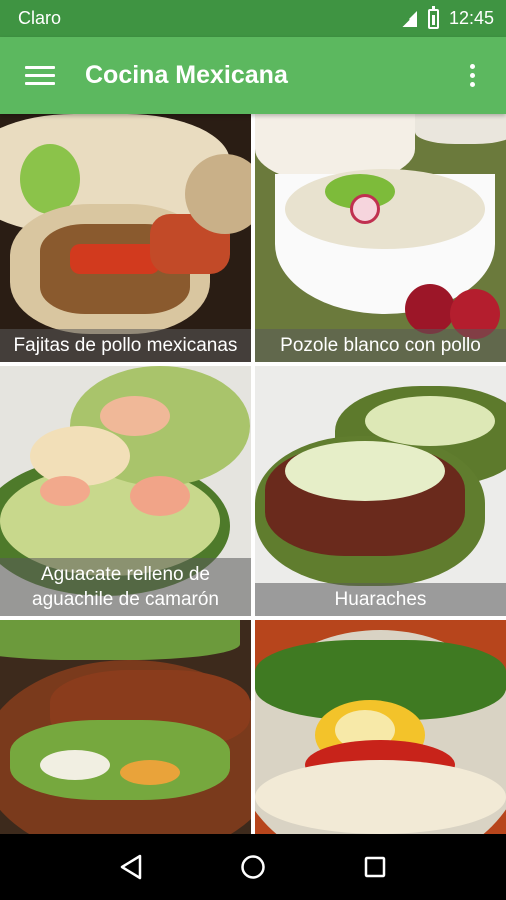 The height and width of the screenshot is (900, 506). I want to click on recipe-card-pozole: Pozole blanco con pollo, so click(380, 238).